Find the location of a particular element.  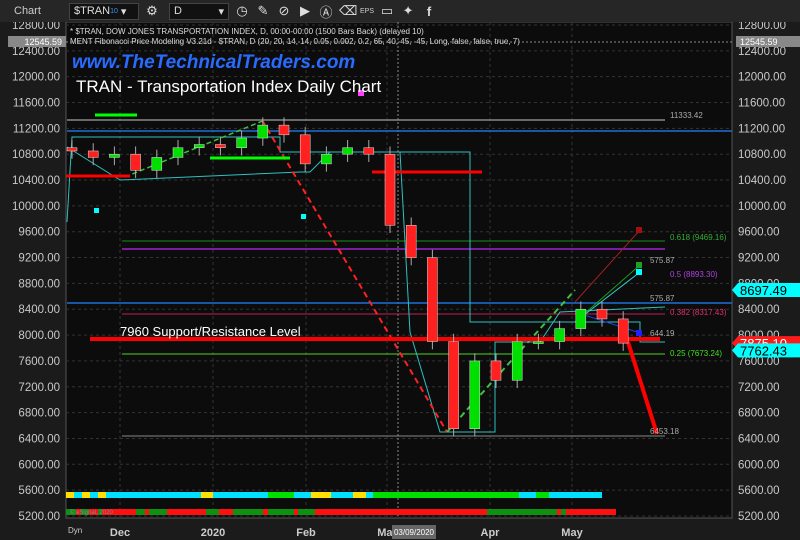

y-tick-right: 6800.00 is located at coordinates (759, 414).